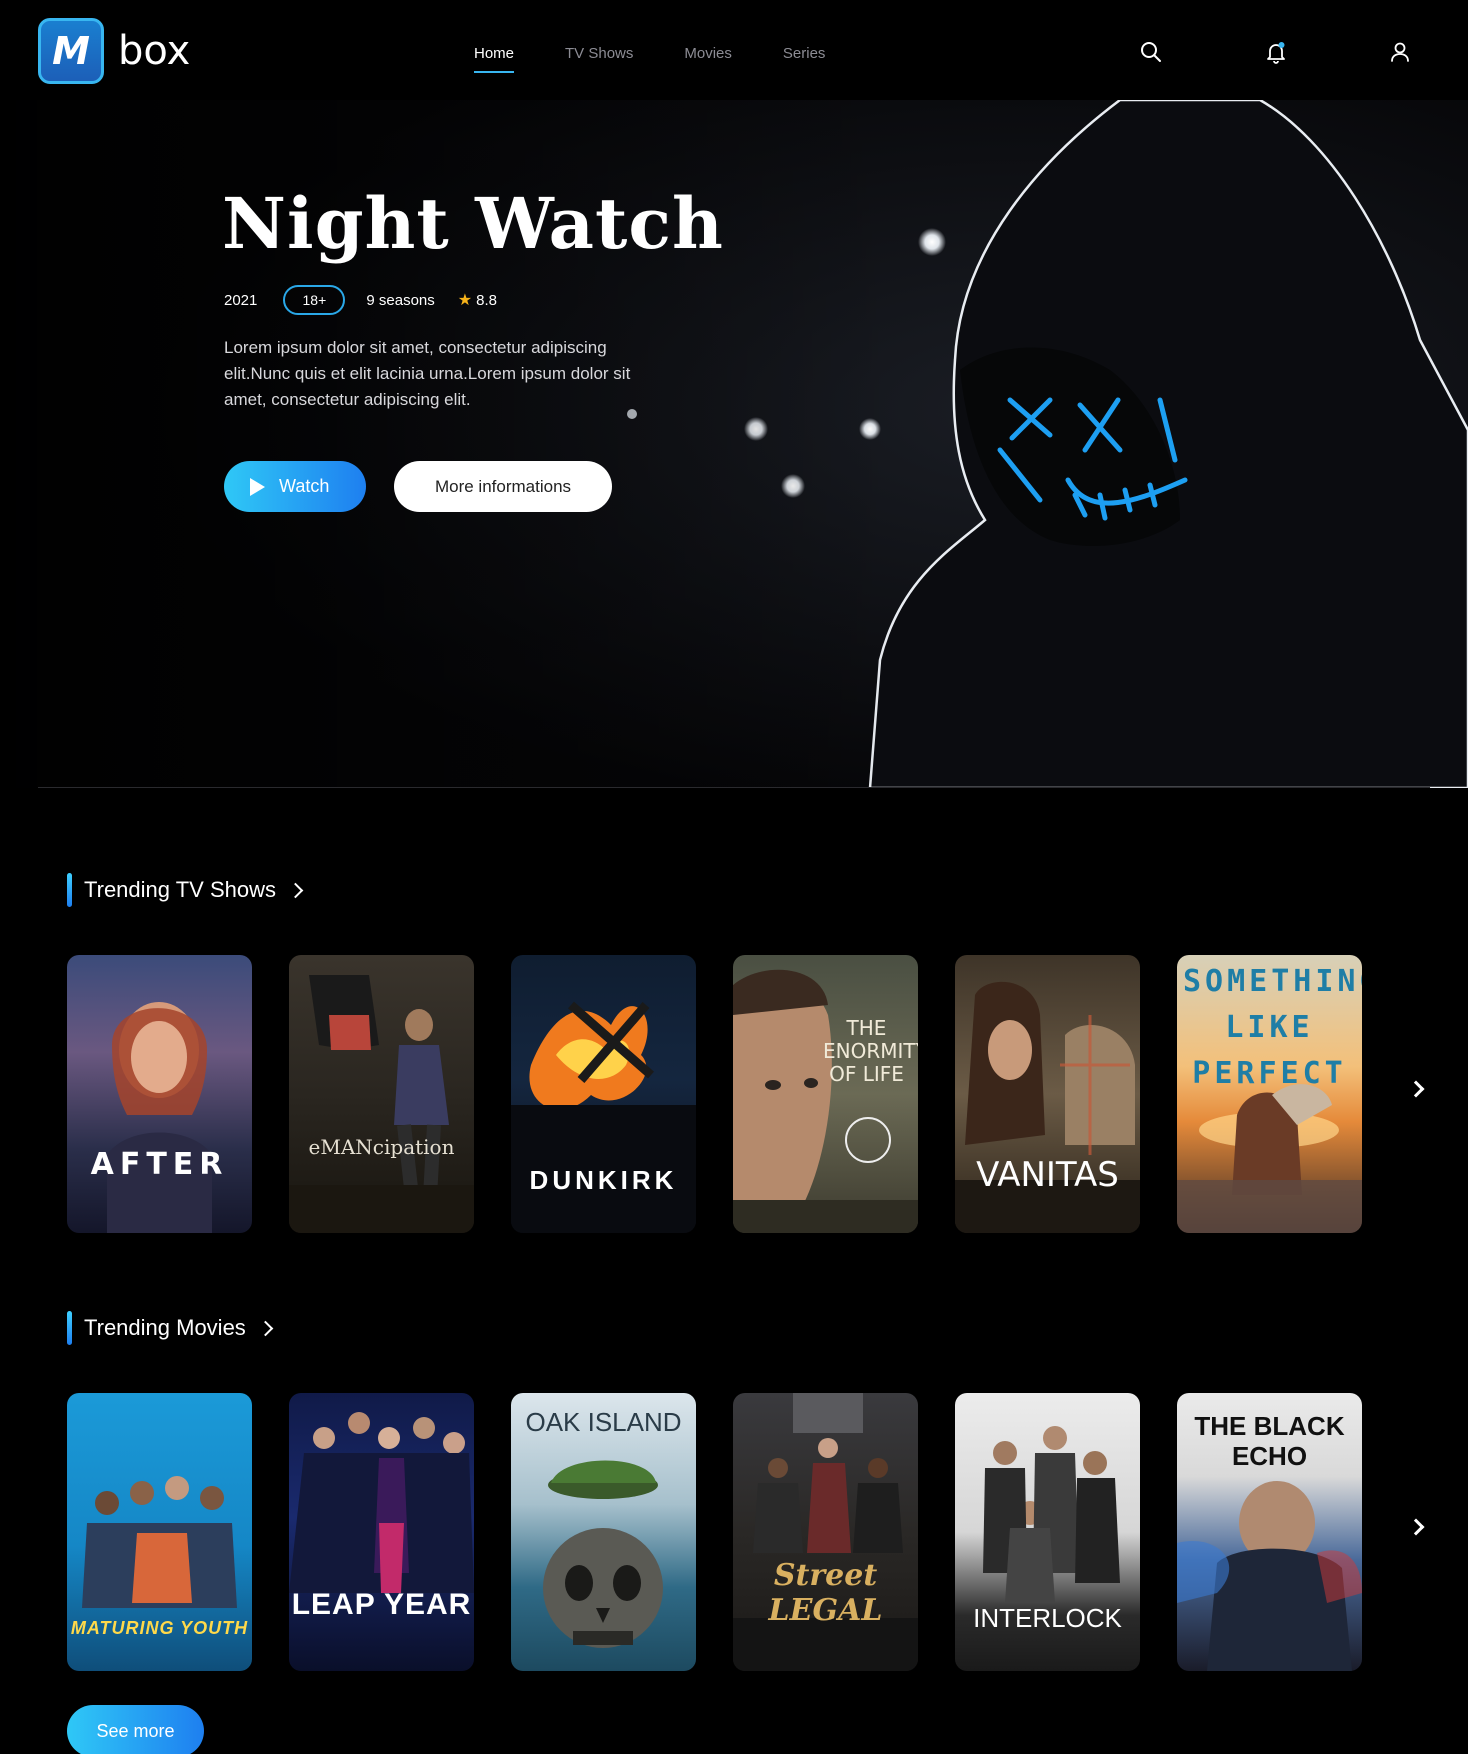 The height and width of the screenshot is (1754, 1468). Describe the element at coordinates (734, 787) in the screenshot. I see `hero-divider` at that location.